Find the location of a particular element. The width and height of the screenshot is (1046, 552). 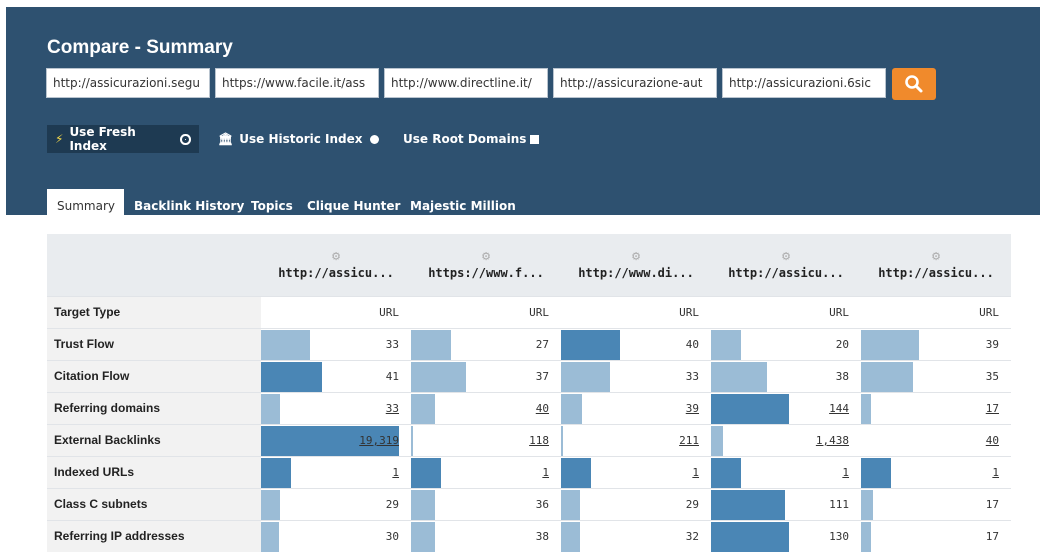

tab-clique-hunter: Clique Hunter is located at coordinates (353, 205).